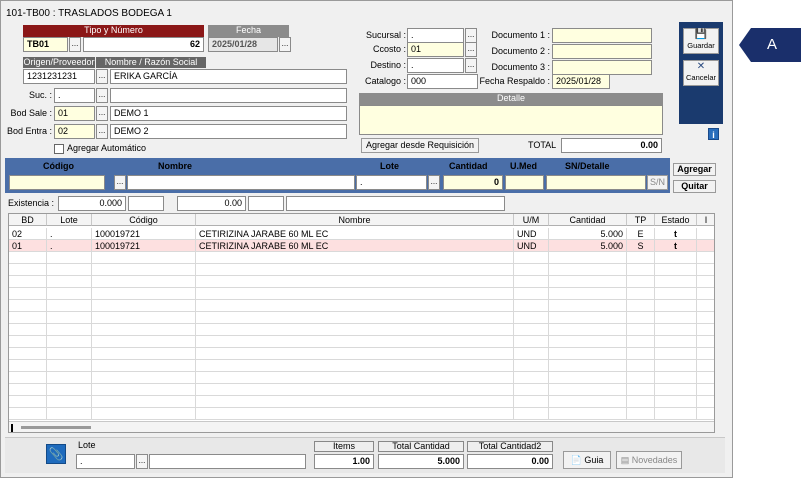  Describe the element at coordinates (581, 81) in the screenshot. I see `fecha-respaldo-field: 2025/01/28` at that location.